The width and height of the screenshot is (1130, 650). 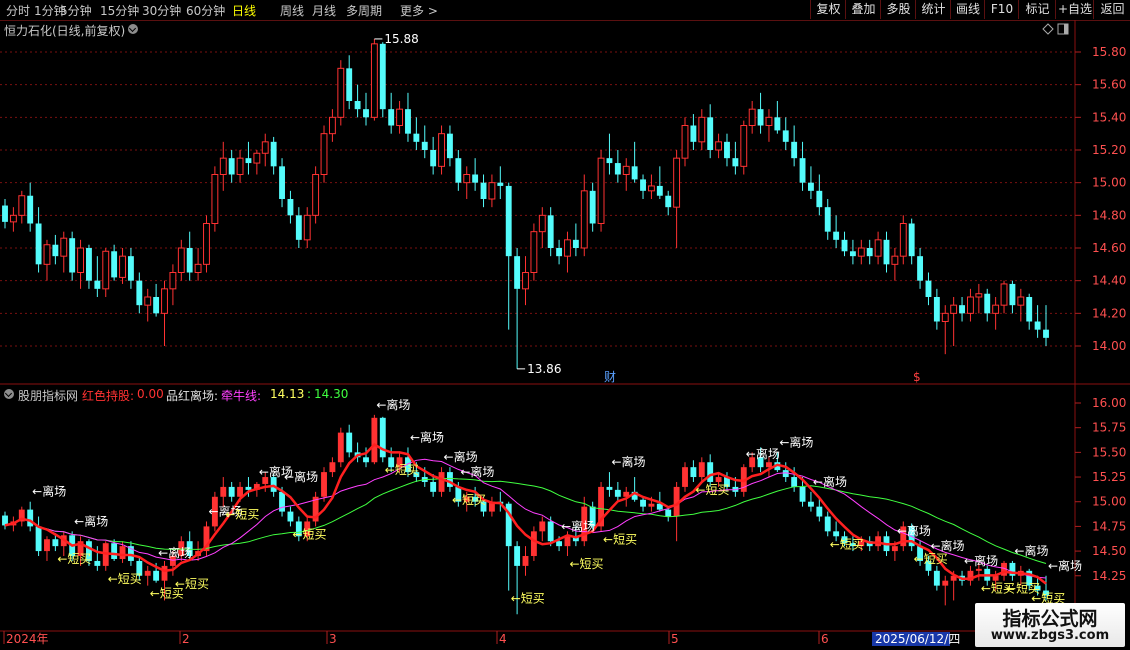 I want to click on y-tick-label: 14.40, so click(x=1109, y=281).